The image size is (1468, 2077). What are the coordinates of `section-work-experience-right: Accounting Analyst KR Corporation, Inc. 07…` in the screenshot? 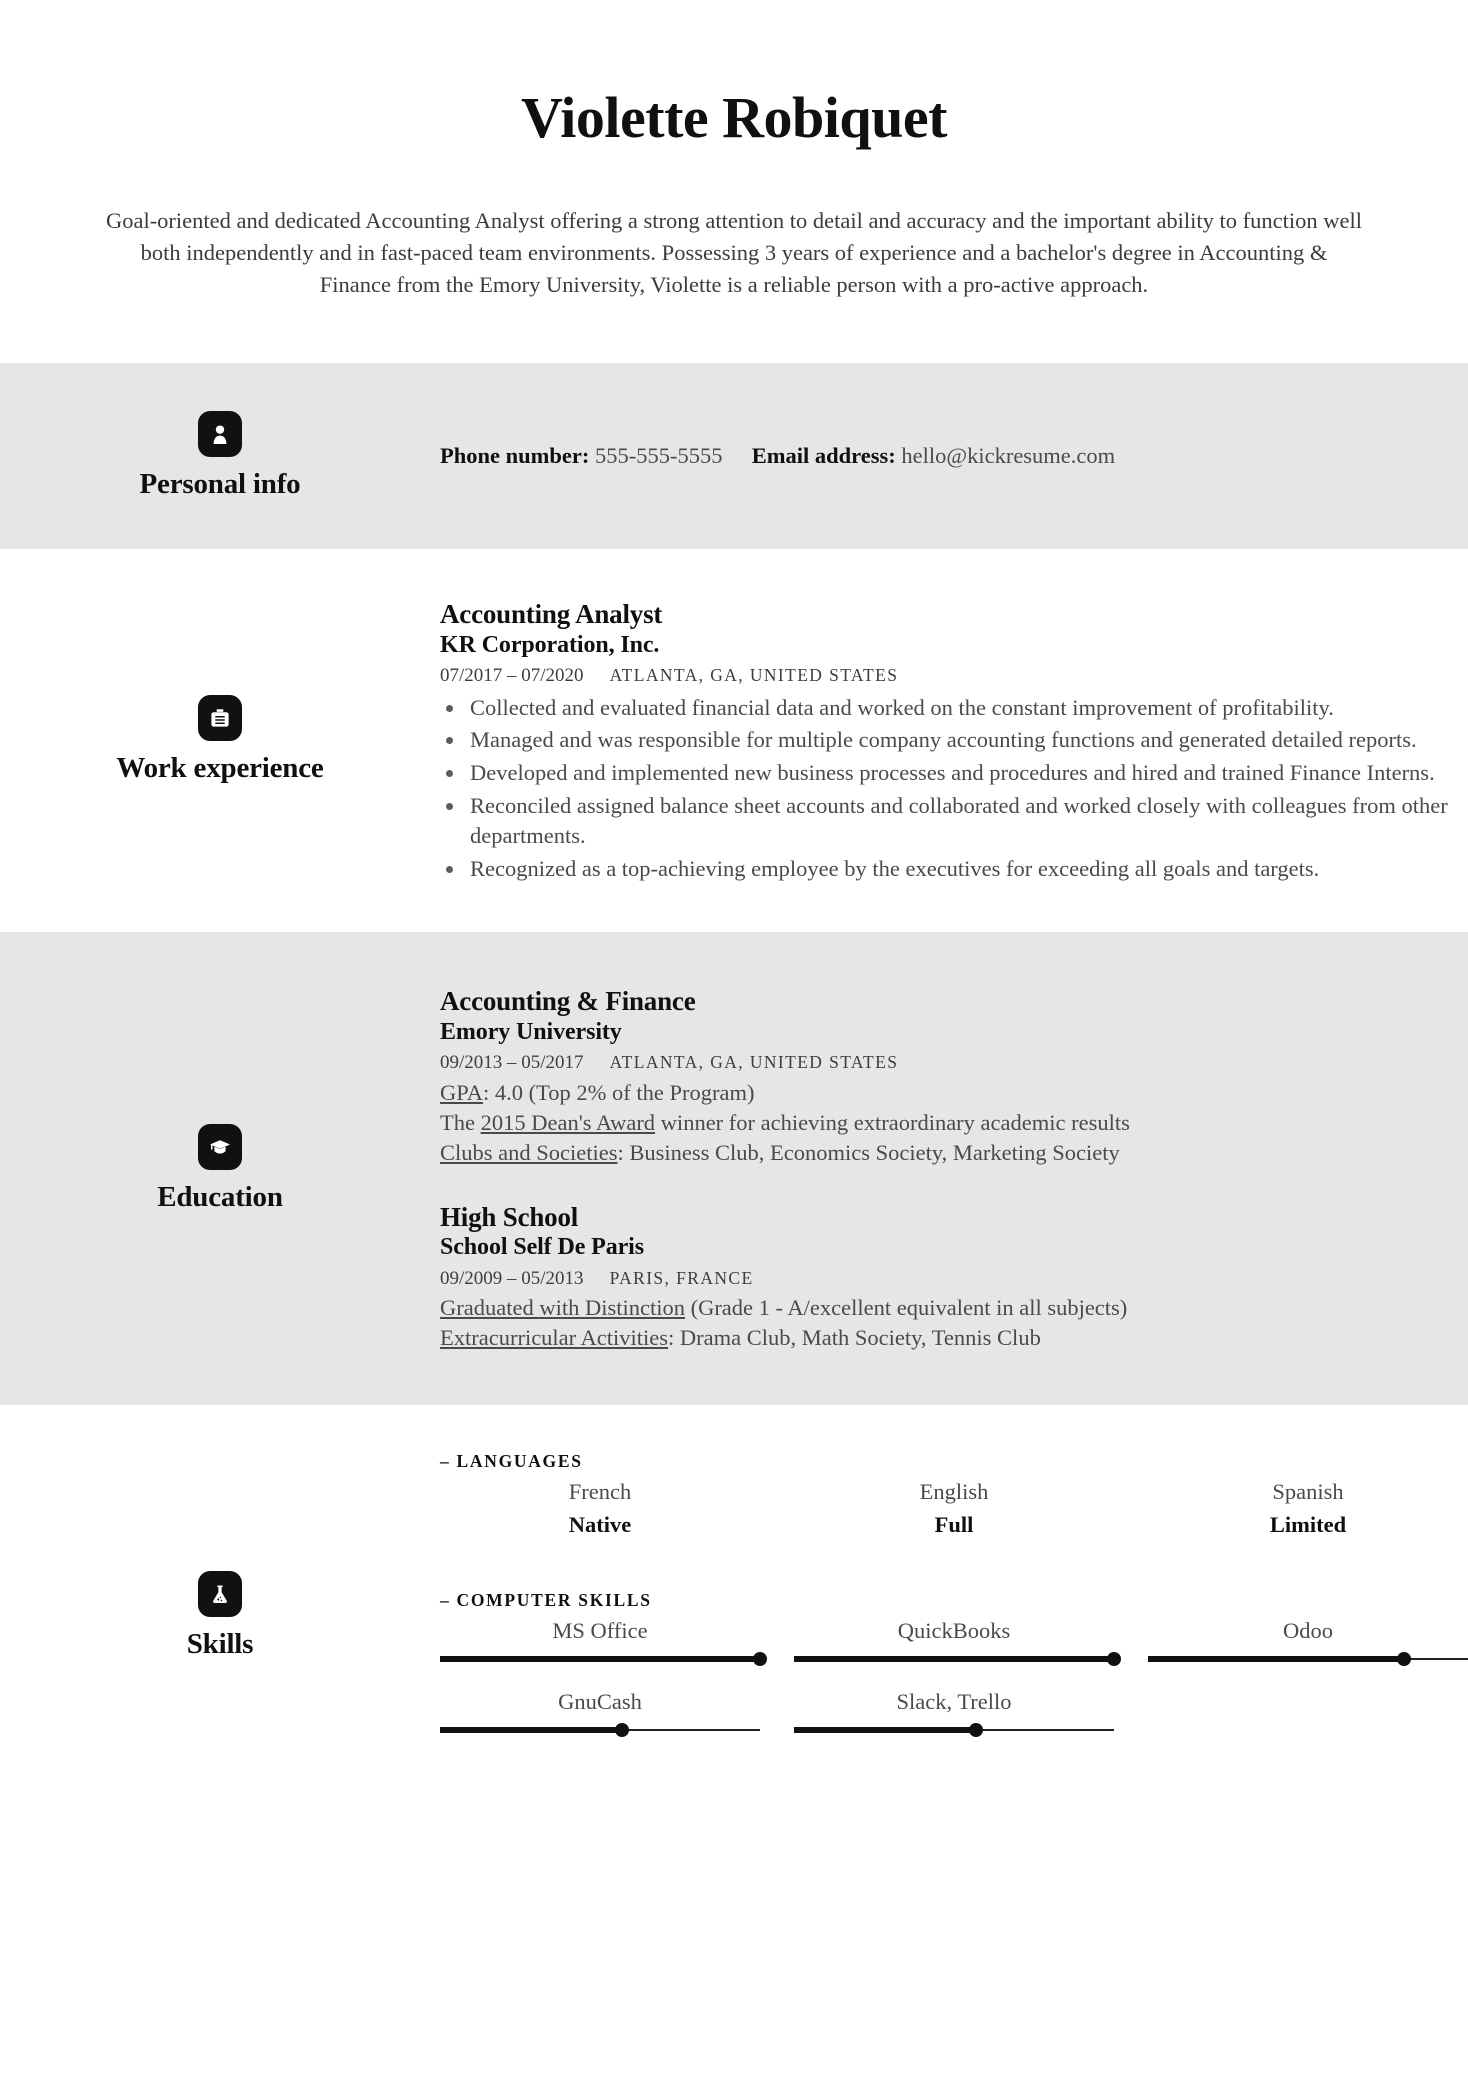 It's located at (954, 740).